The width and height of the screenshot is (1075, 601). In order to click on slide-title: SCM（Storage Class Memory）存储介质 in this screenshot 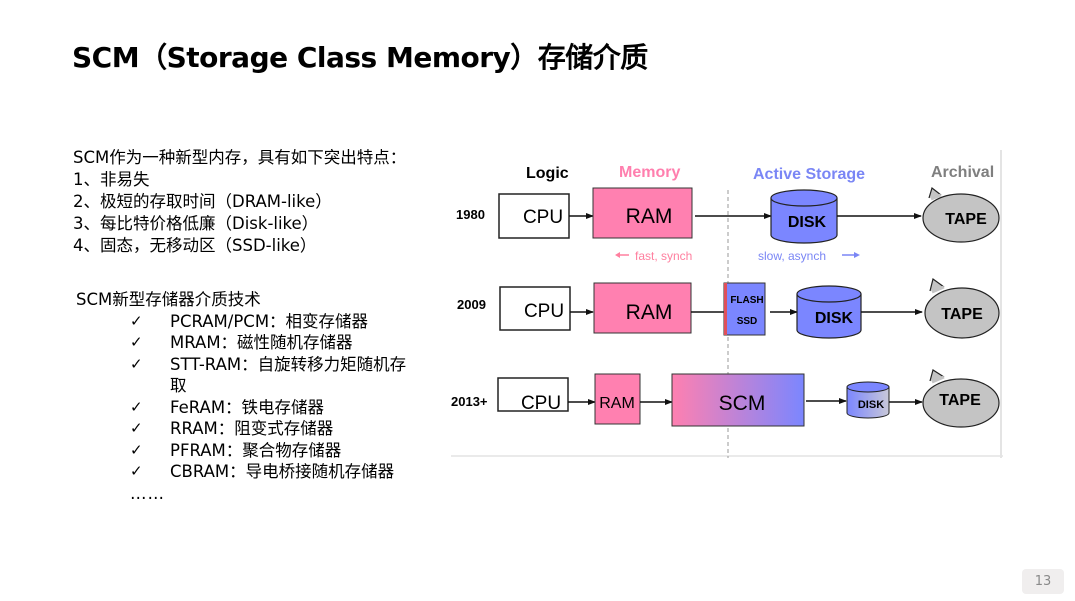, I will do `click(360, 57)`.